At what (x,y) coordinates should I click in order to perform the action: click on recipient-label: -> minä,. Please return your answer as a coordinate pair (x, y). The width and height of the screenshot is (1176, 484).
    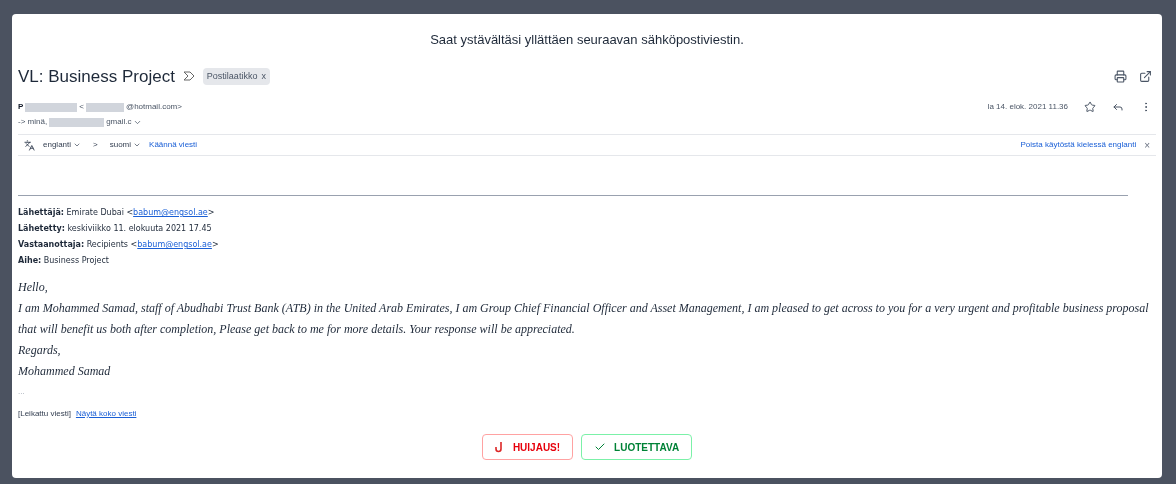
    Looking at the image, I should click on (33, 122).